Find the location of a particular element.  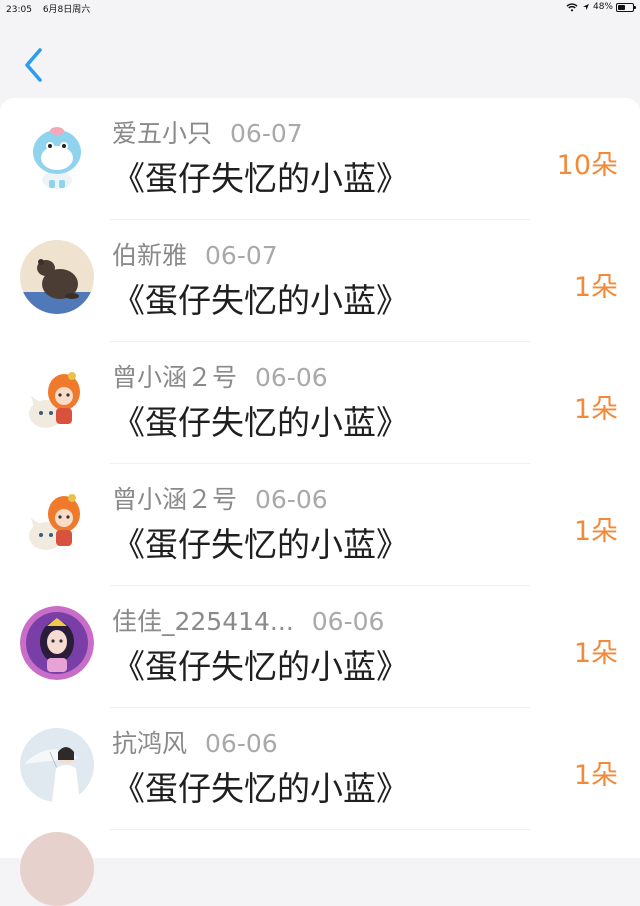

status-left: 23:05 6月8日周六 is located at coordinates (52, 8).